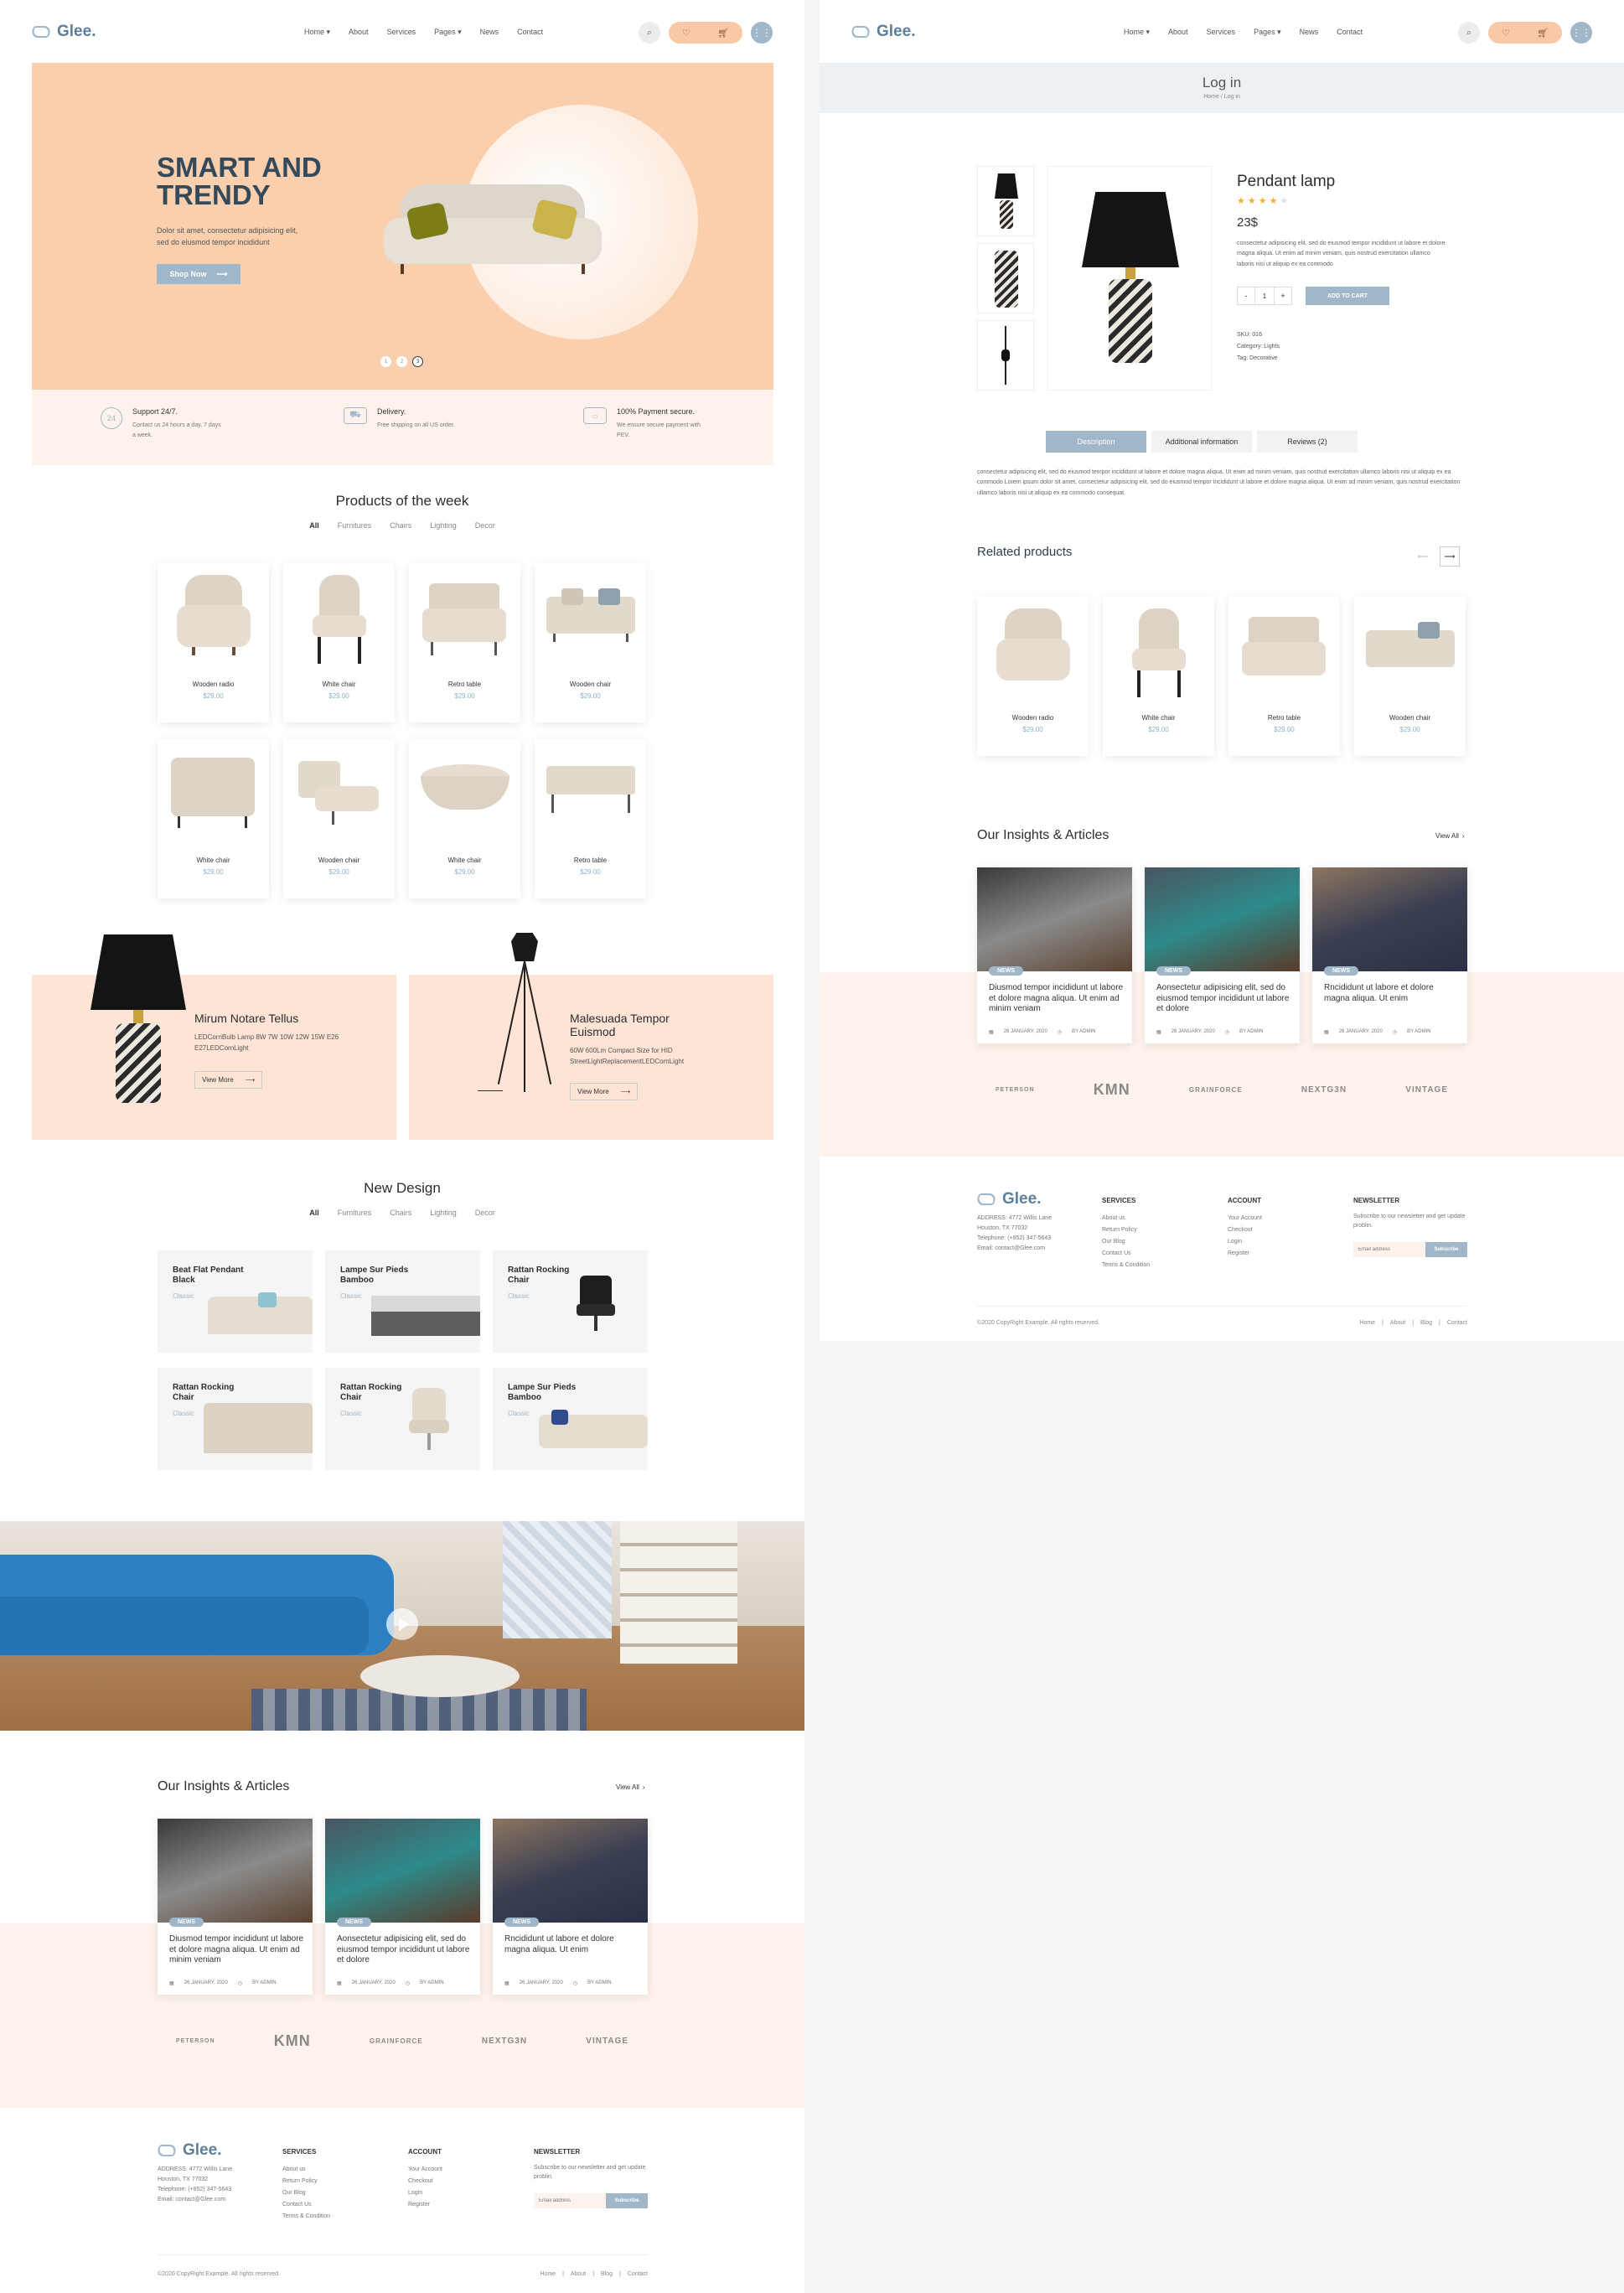  Describe the element at coordinates (1367, 1323) in the screenshot. I see `footer-home-link: Home` at that location.